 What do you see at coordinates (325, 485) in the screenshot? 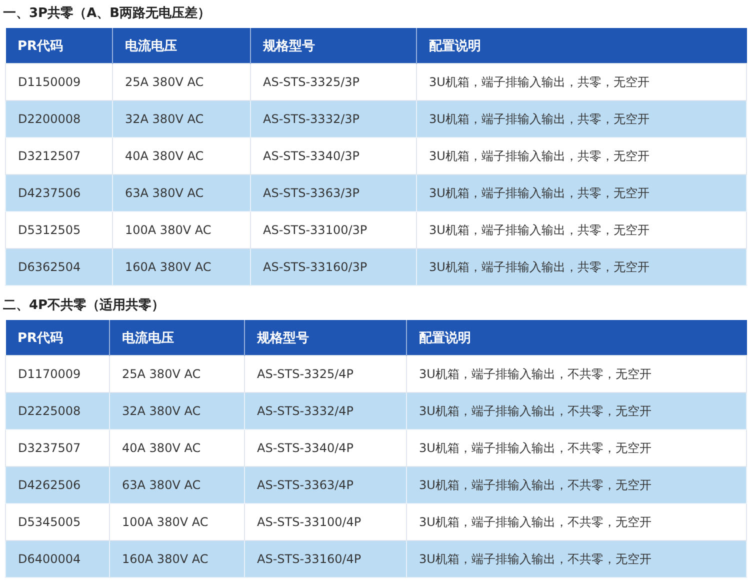
I see `table-cell: AS-STS-3363/4P` at bounding box center [325, 485].